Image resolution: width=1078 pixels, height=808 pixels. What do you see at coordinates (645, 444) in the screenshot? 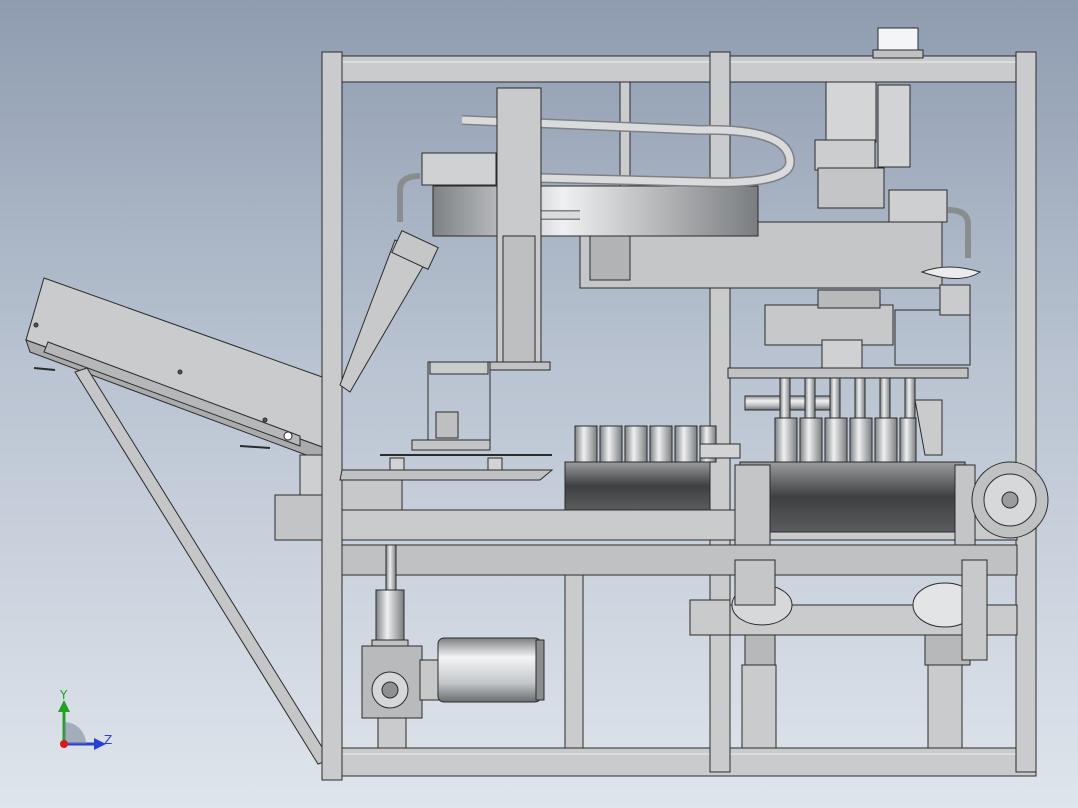
I see `cup-row-left` at bounding box center [645, 444].